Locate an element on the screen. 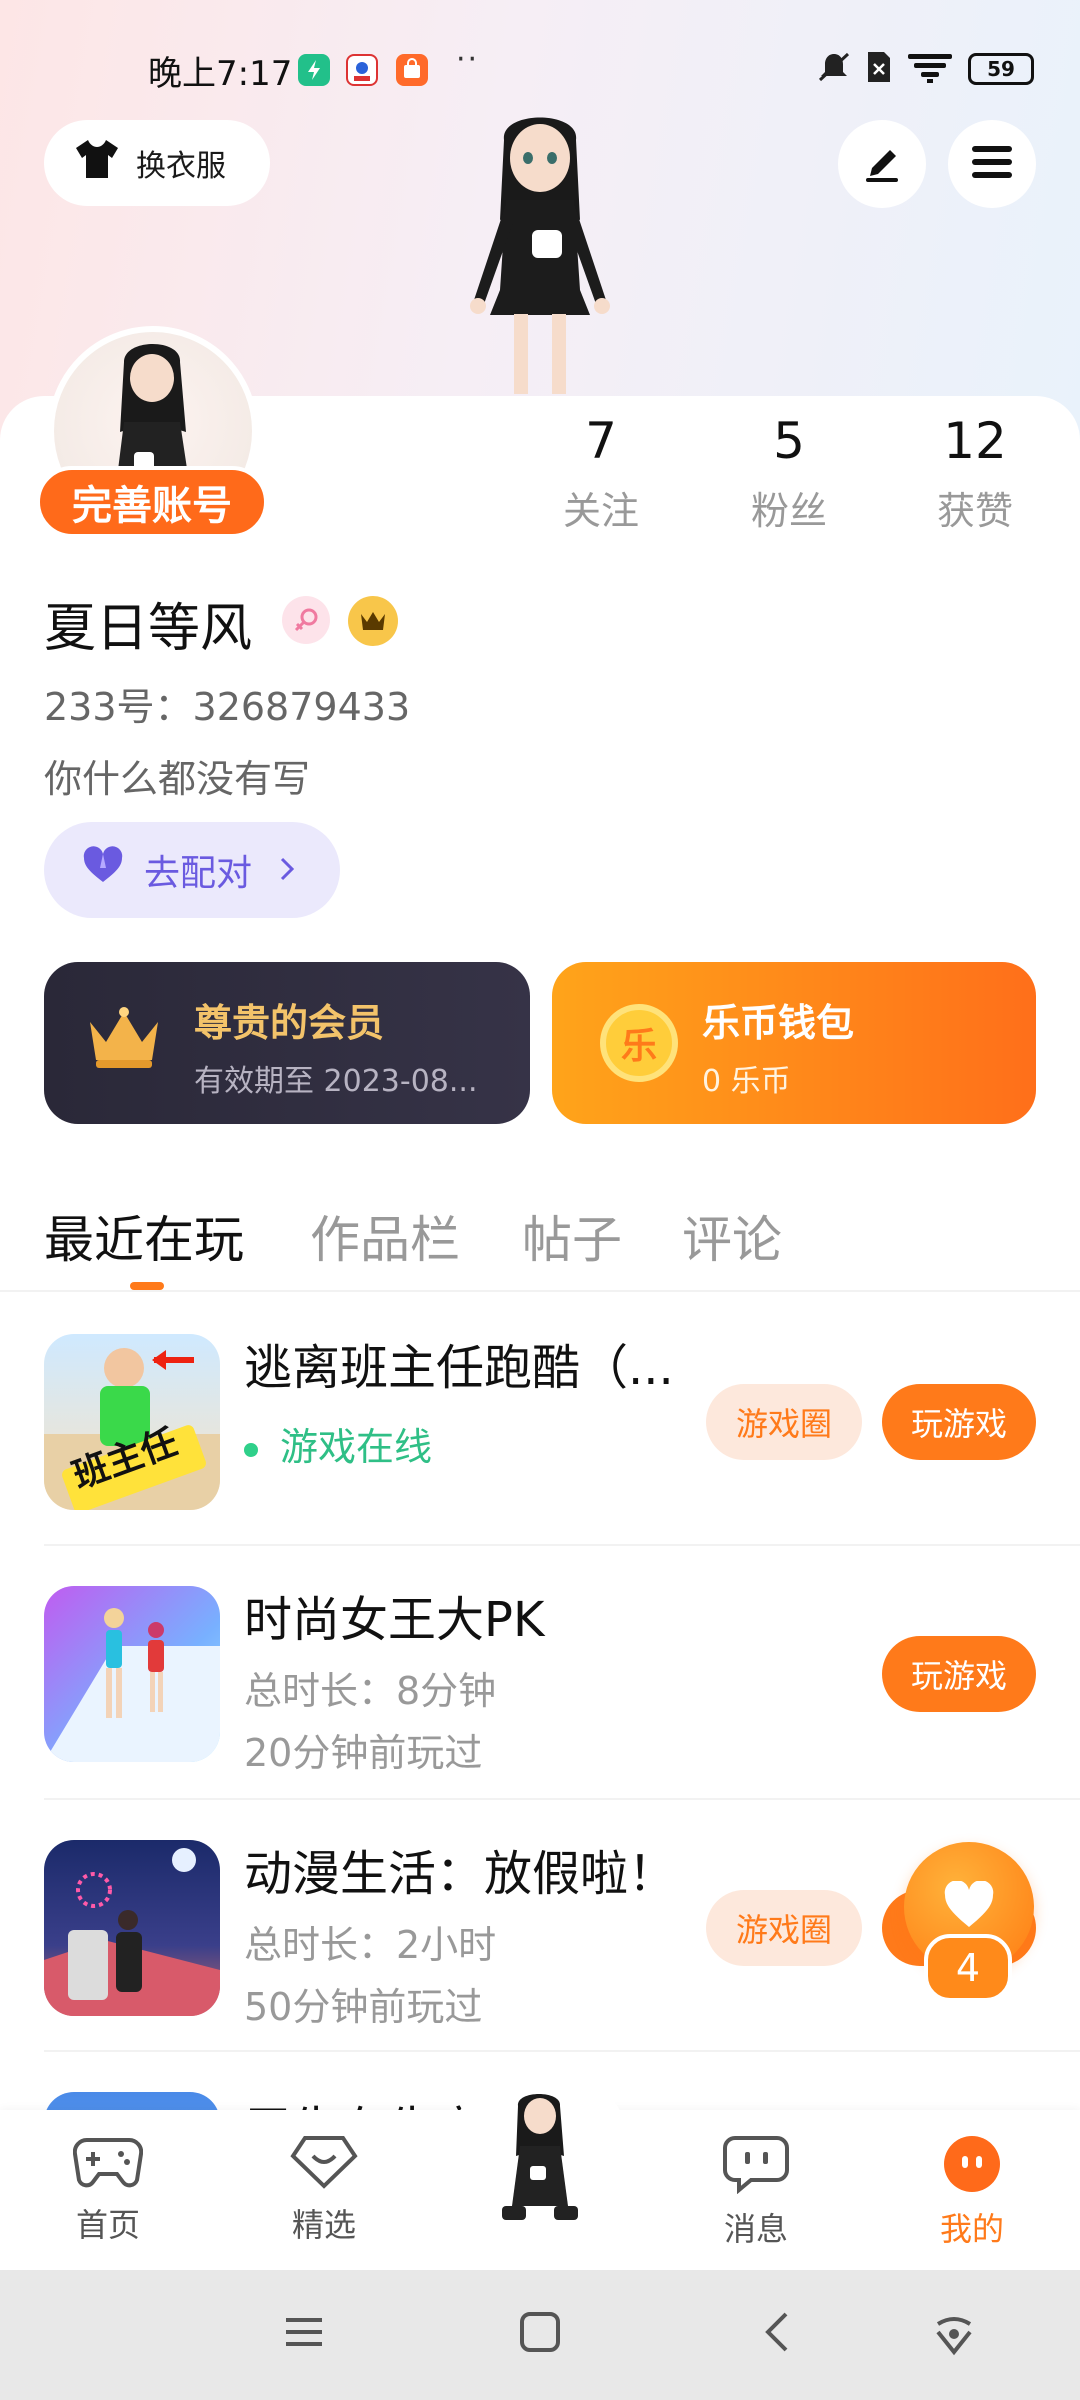  wifi-icon is located at coordinates (930, 69).